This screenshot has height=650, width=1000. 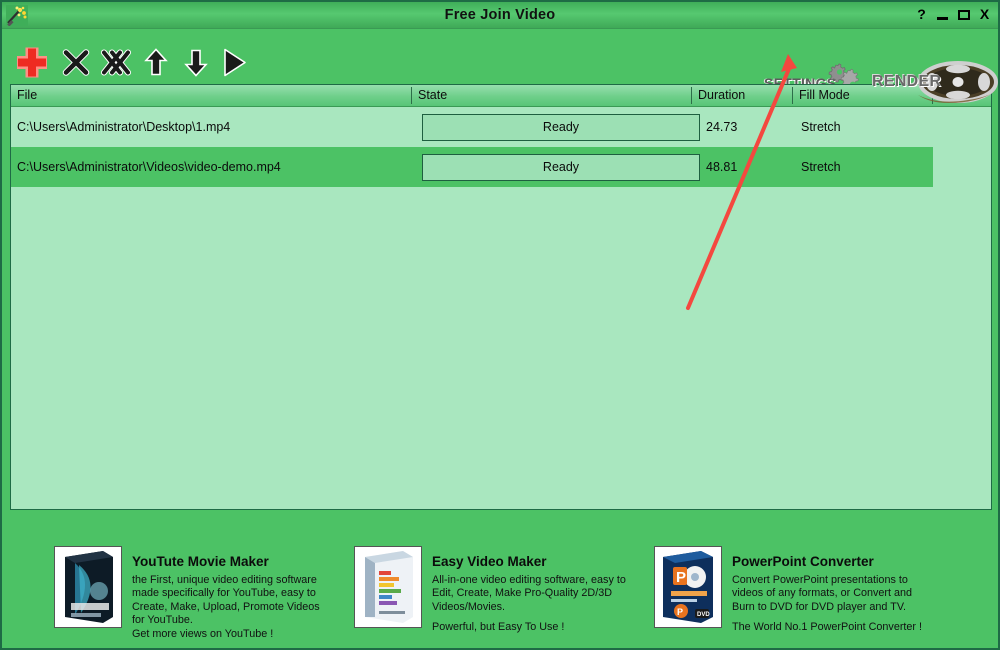 I want to click on remove-all-button, so click(x=117, y=65).